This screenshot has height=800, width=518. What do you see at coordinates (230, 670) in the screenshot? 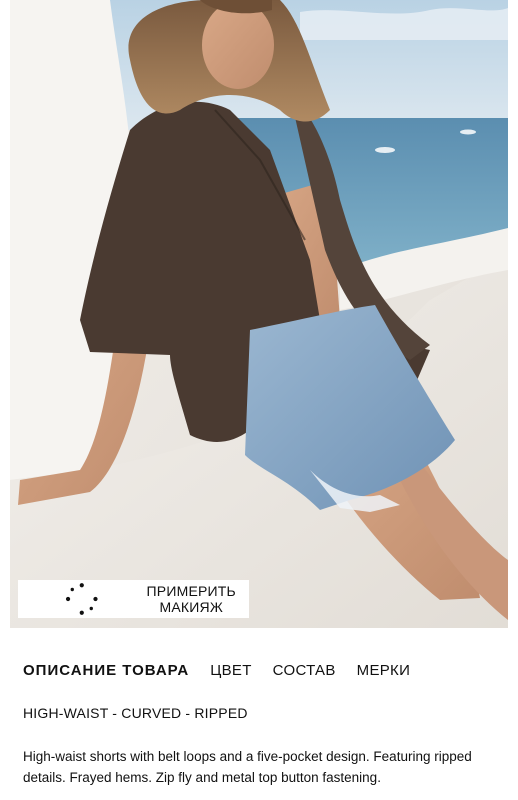
I see `tab-color: ЦВЕТ` at bounding box center [230, 670].